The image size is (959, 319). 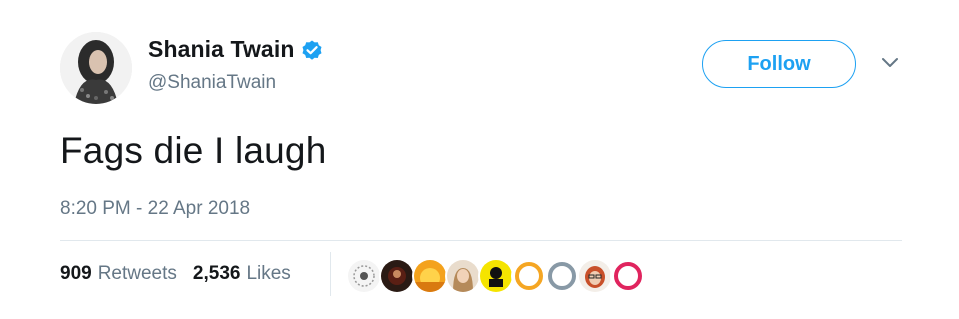 I want to click on verified-badge-icon, so click(x=312, y=50).